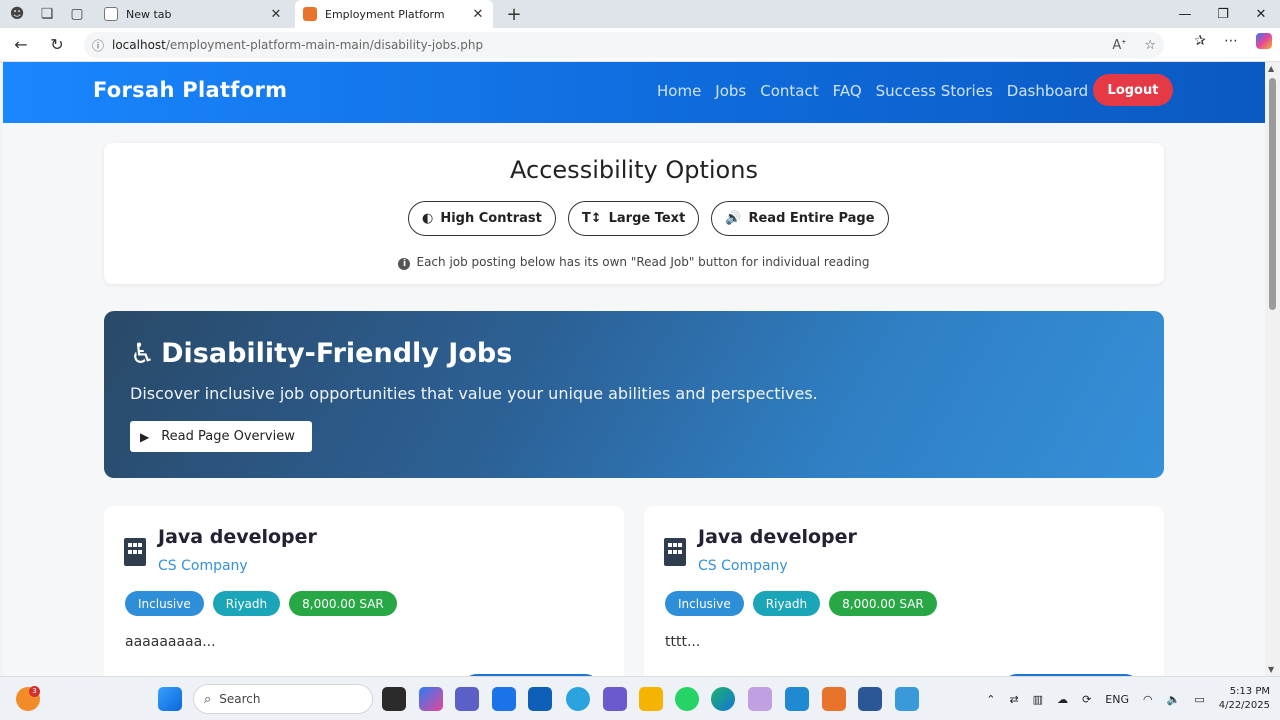 Image resolution: width=1280 pixels, height=720 pixels. Describe the element at coordinates (170, 699) in the screenshot. I see `start-windows-icon` at that location.